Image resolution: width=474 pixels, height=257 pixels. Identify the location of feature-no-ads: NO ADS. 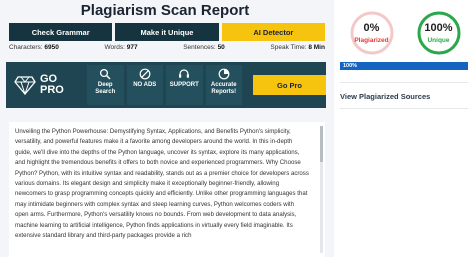
(144, 85).